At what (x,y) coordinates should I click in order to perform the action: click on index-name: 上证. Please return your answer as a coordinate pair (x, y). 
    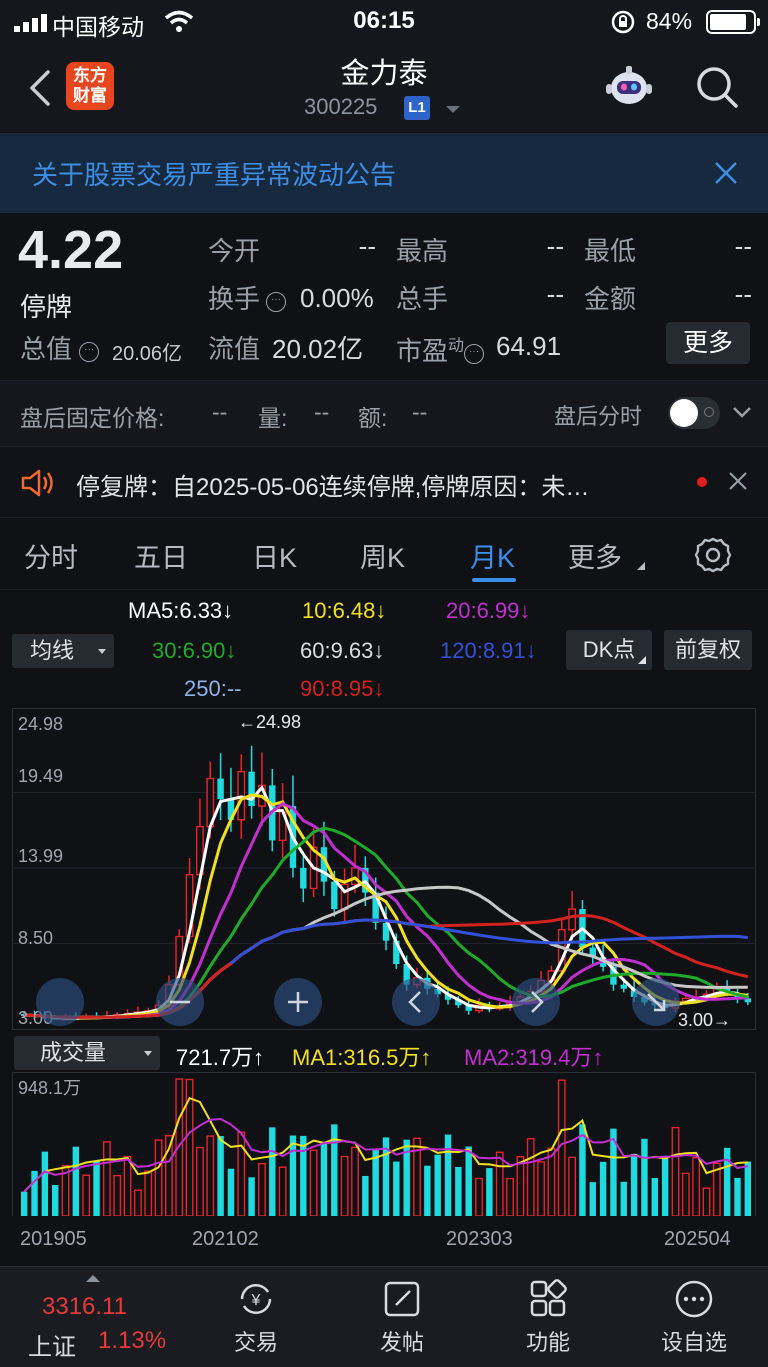
    Looking at the image, I should click on (52, 1344).